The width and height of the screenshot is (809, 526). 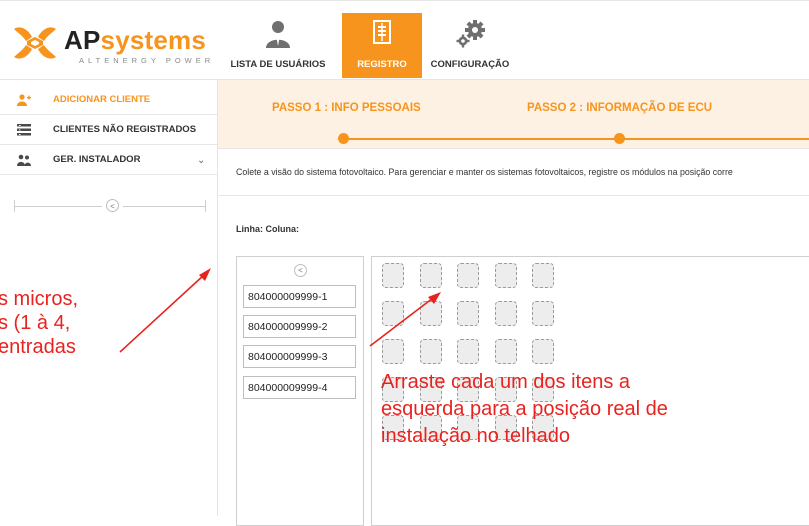 I want to click on sidebar-item-adicionar-cliente: ADICIONAR CLIENTE, so click(x=108, y=100).